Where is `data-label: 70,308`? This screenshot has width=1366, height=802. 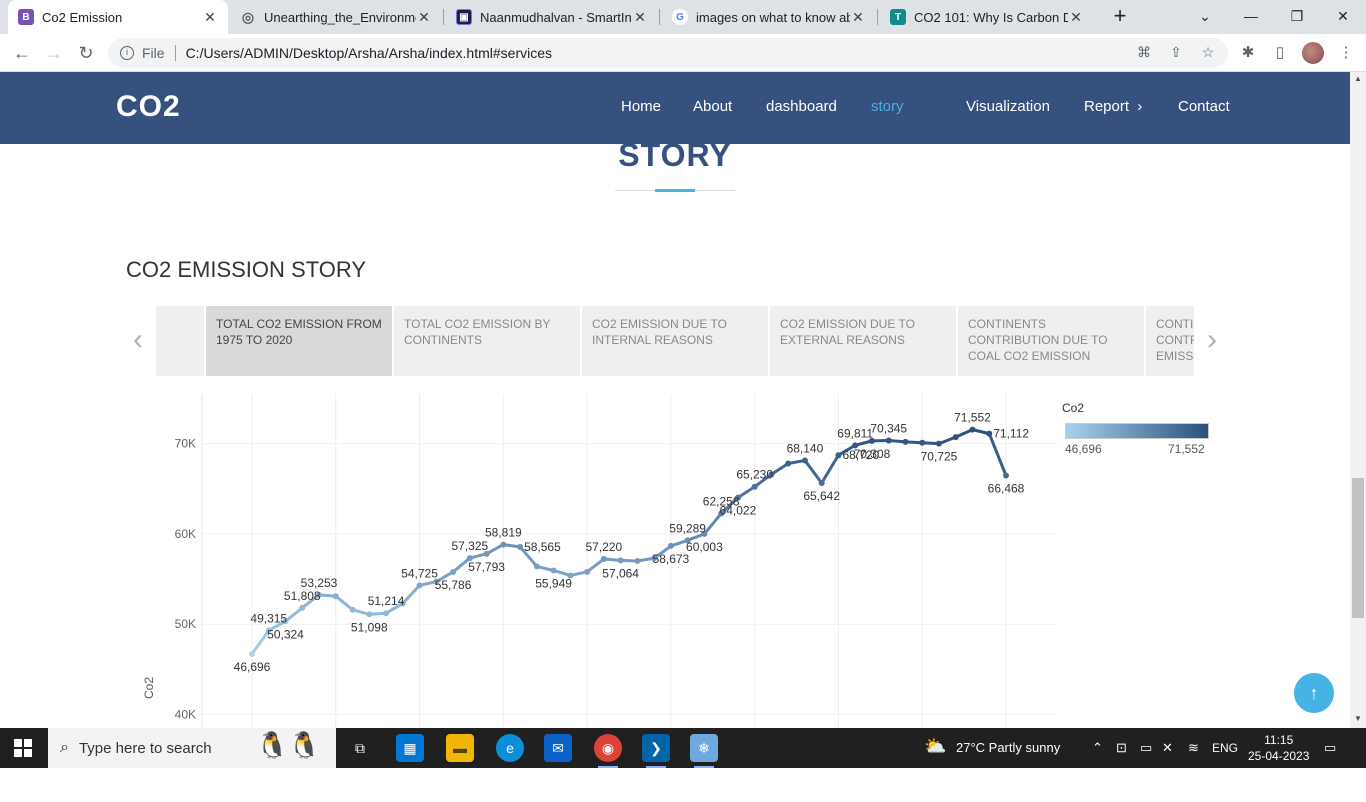
data-label: 70,308 is located at coordinates (872, 454).